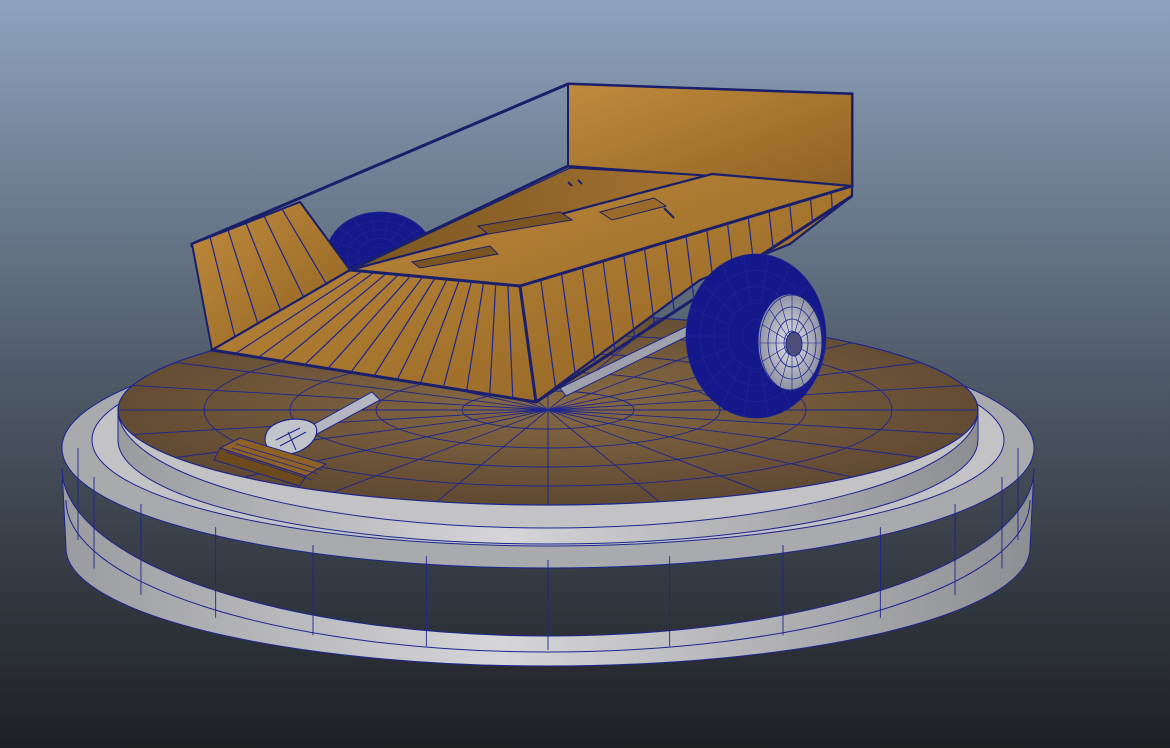 The width and height of the screenshot is (1170, 748). I want to click on right-wheel, so click(756, 336).